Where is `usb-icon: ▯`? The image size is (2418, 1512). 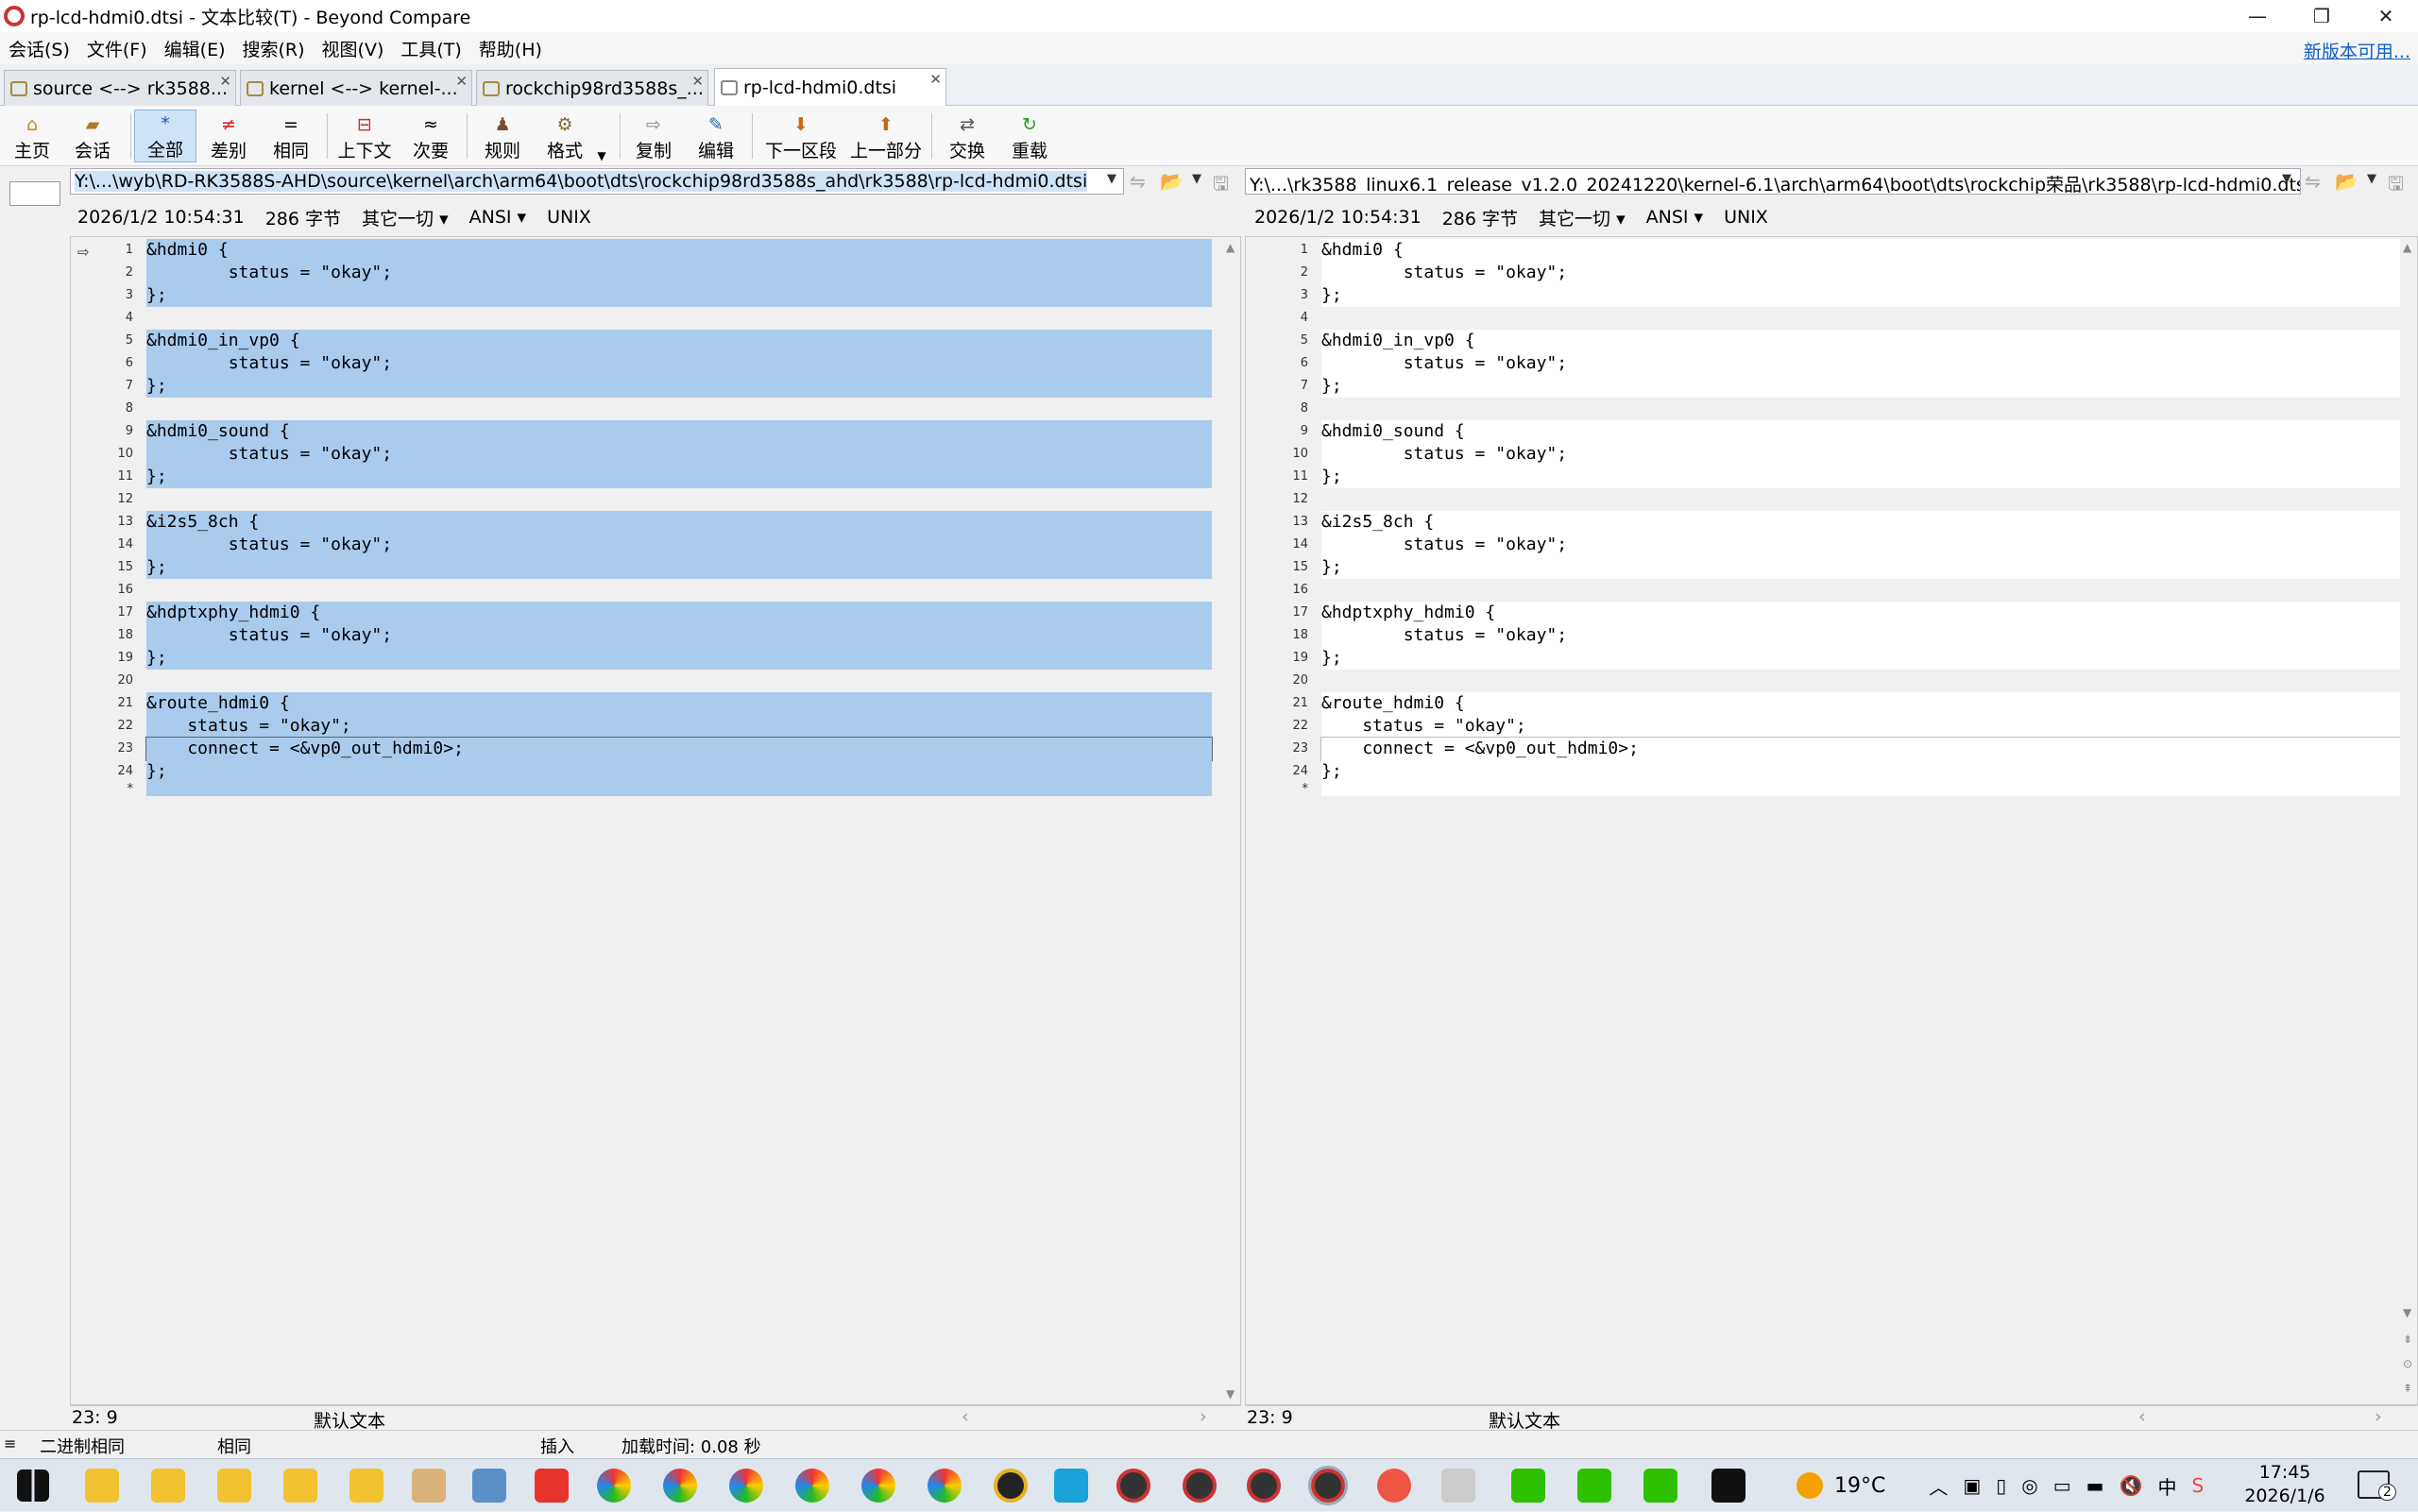
usb-icon: ▯ is located at coordinates (2001, 1485).